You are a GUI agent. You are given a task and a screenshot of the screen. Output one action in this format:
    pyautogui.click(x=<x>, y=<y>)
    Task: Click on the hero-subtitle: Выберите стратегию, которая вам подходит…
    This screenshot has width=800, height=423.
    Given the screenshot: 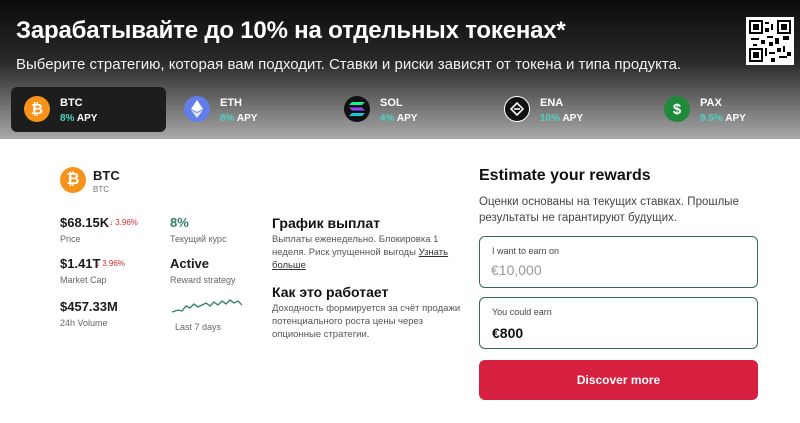 What is the action you would take?
    pyautogui.click(x=349, y=64)
    